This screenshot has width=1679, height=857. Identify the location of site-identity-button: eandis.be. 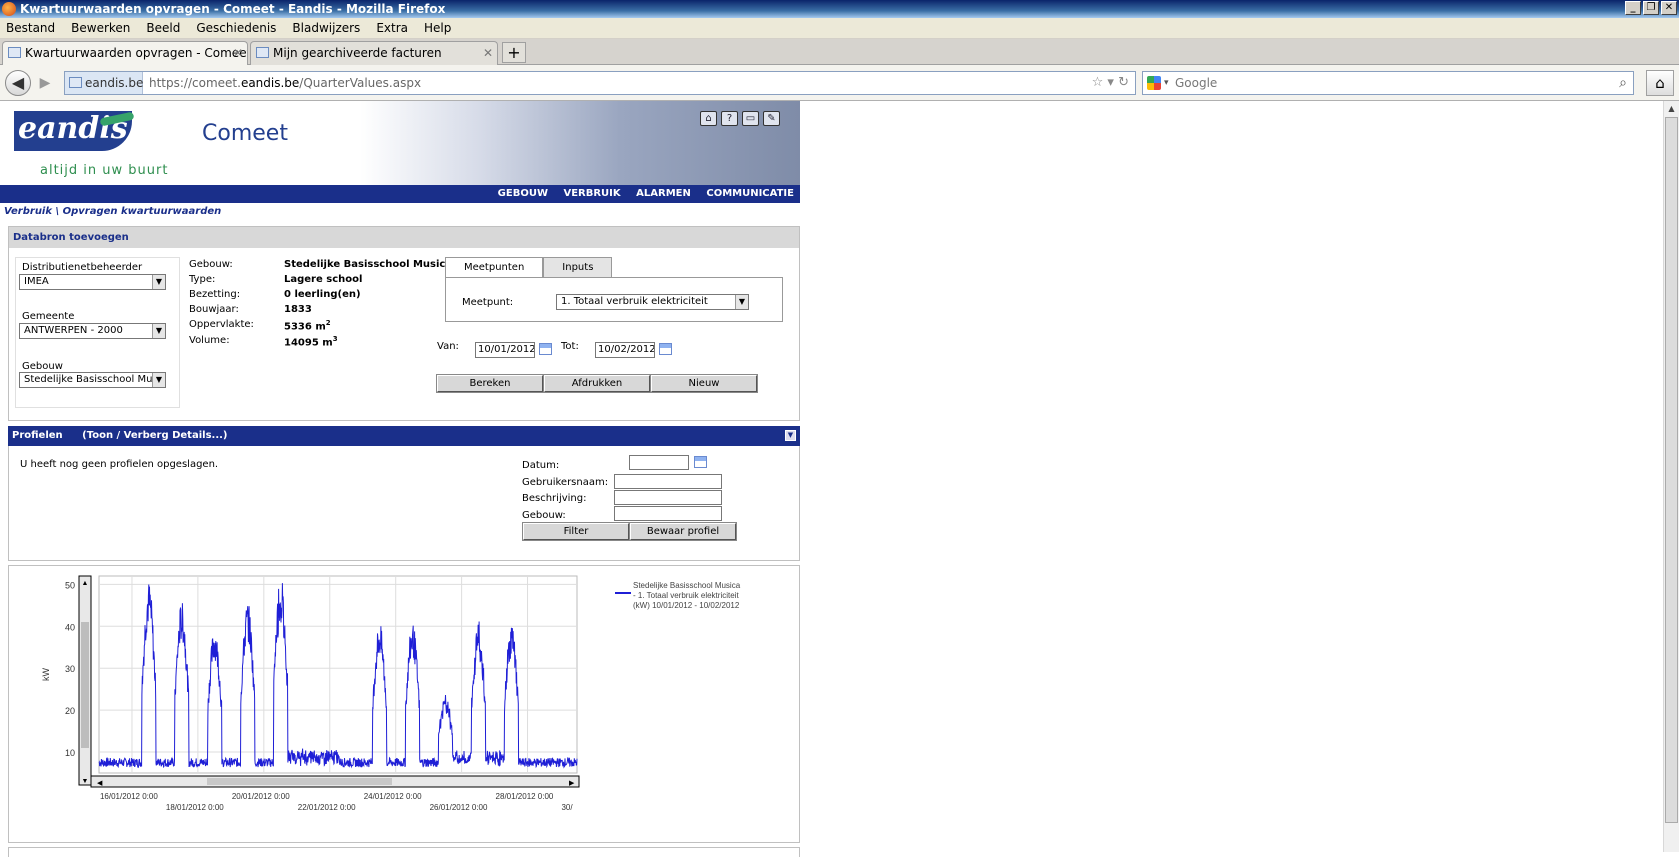
(104, 83).